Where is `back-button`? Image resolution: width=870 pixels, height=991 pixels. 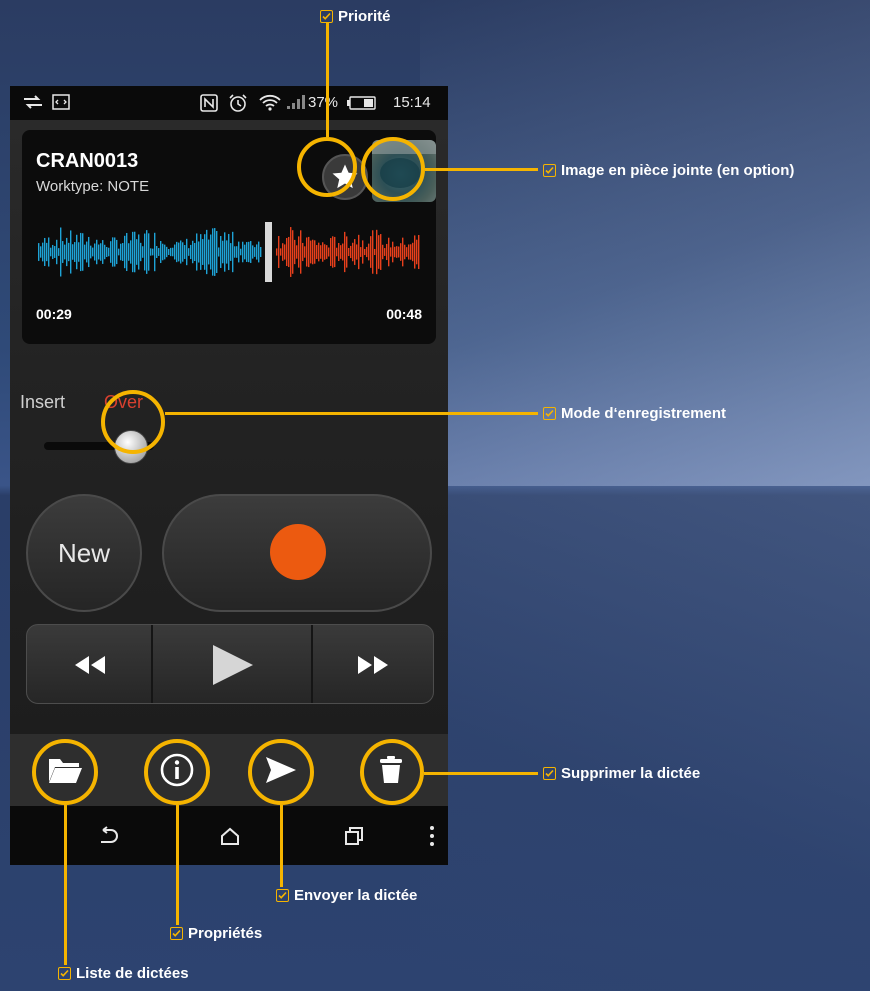 back-button is located at coordinates (108, 836).